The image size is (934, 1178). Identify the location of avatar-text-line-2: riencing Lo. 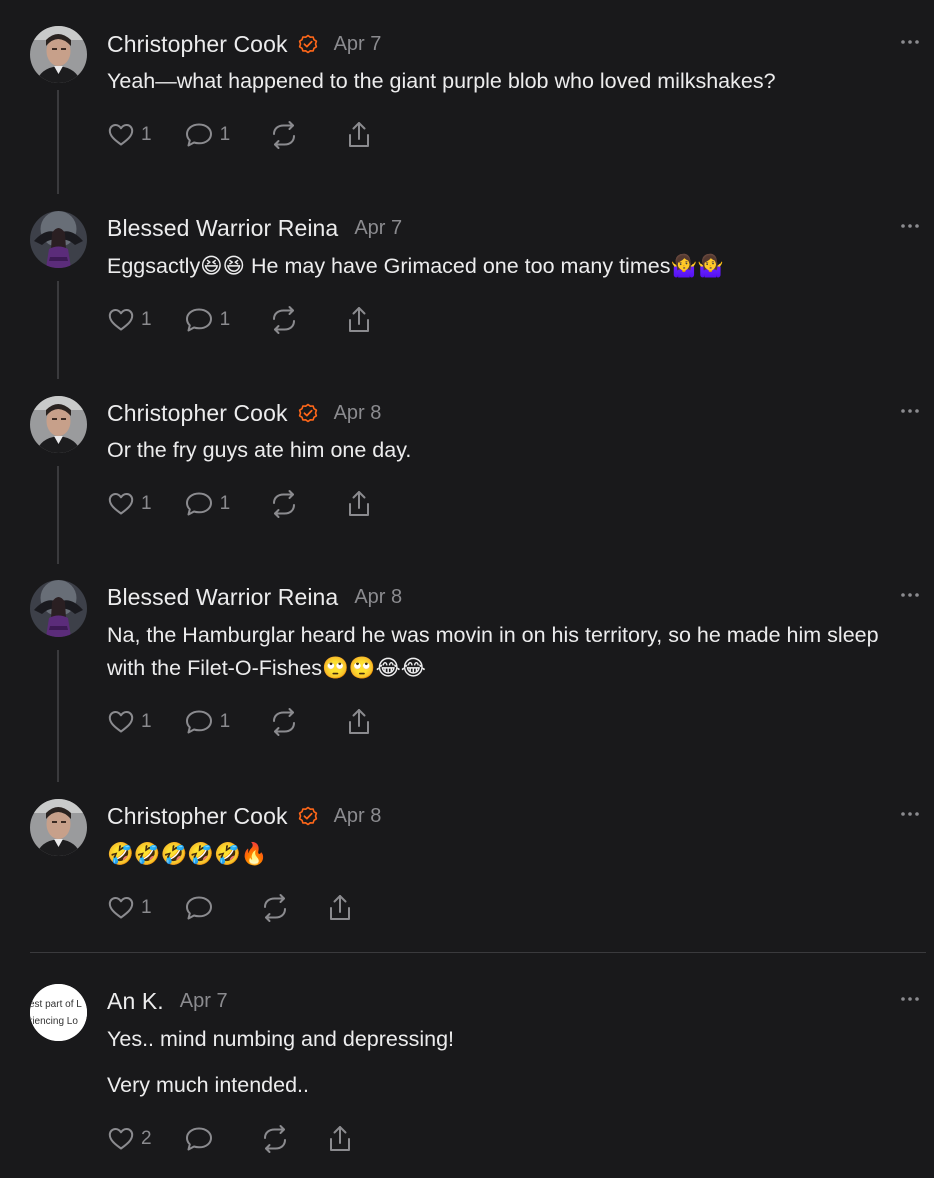
(54, 1021).